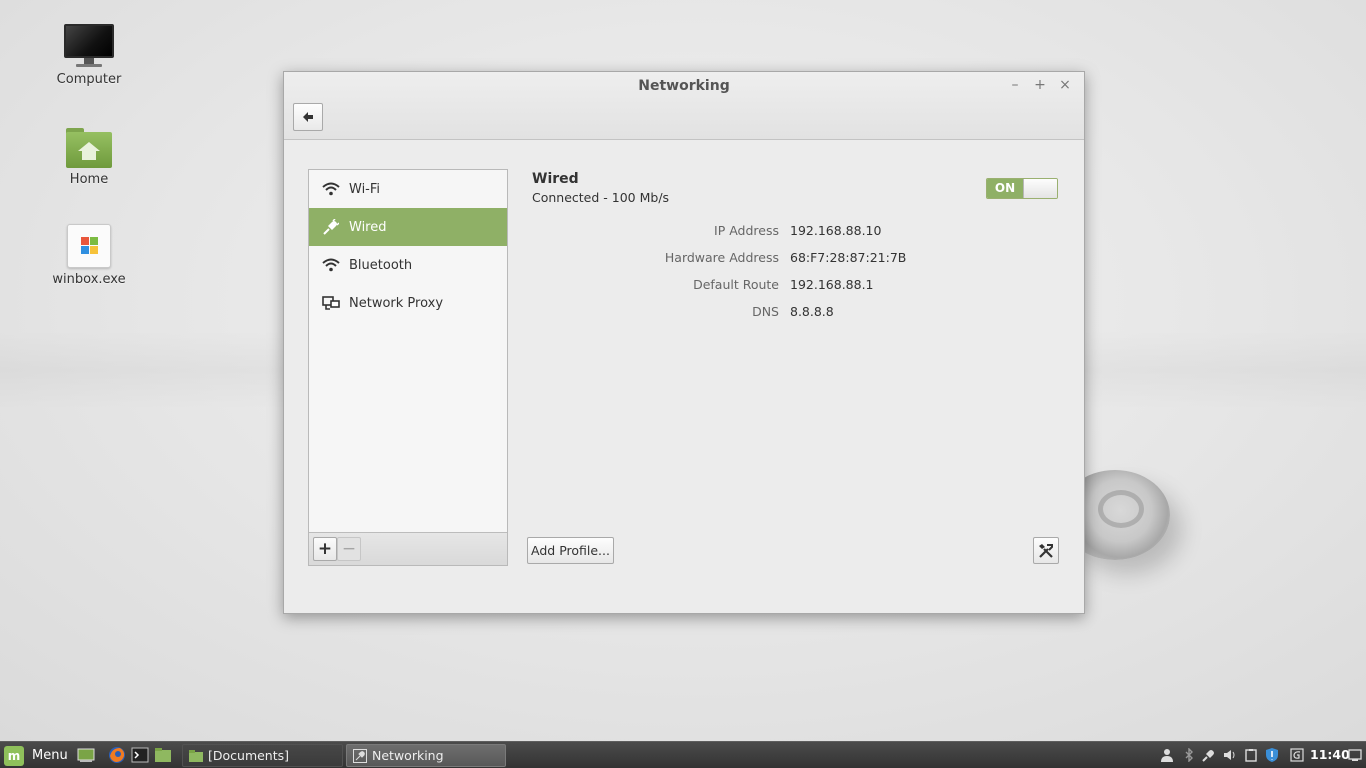 This screenshot has width=1366, height=768. What do you see at coordinates (408, 548) in the screenshot?
I see `sidebar-toolbar: + −` at bounding box center [408, 548].